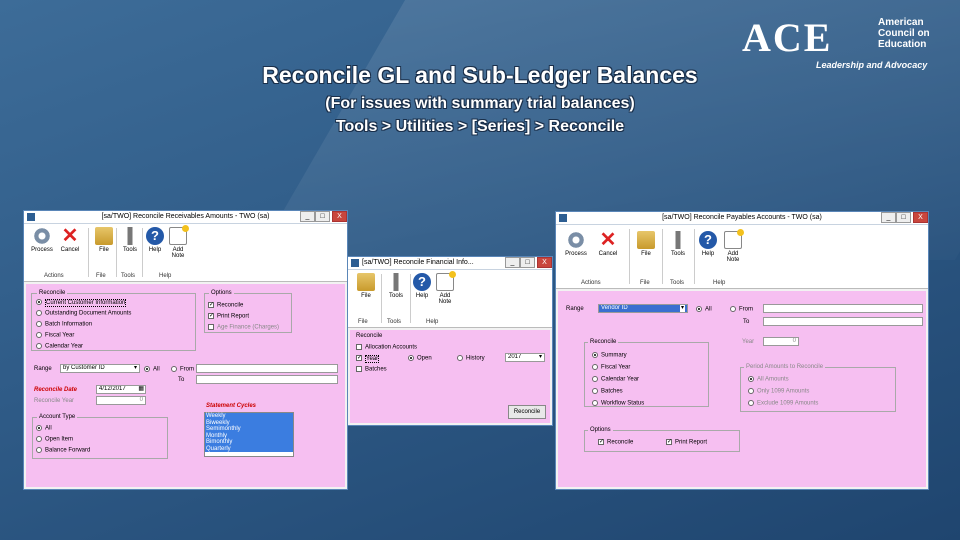 Image resolution: width=960 pixels, height=540 pixels. What do you see at coordinates (783, 403) in the screenshot?
I see `radio-exclude-1099: Exclude 1099 Amounts` at bounding box center [783, 403].